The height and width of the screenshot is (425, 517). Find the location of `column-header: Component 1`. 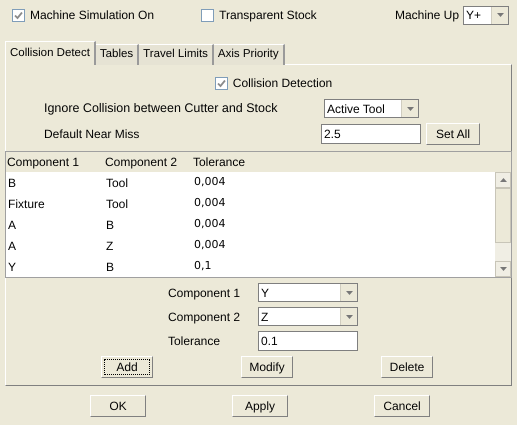

column-header: Component 1 is located at coordinates (43, 162).